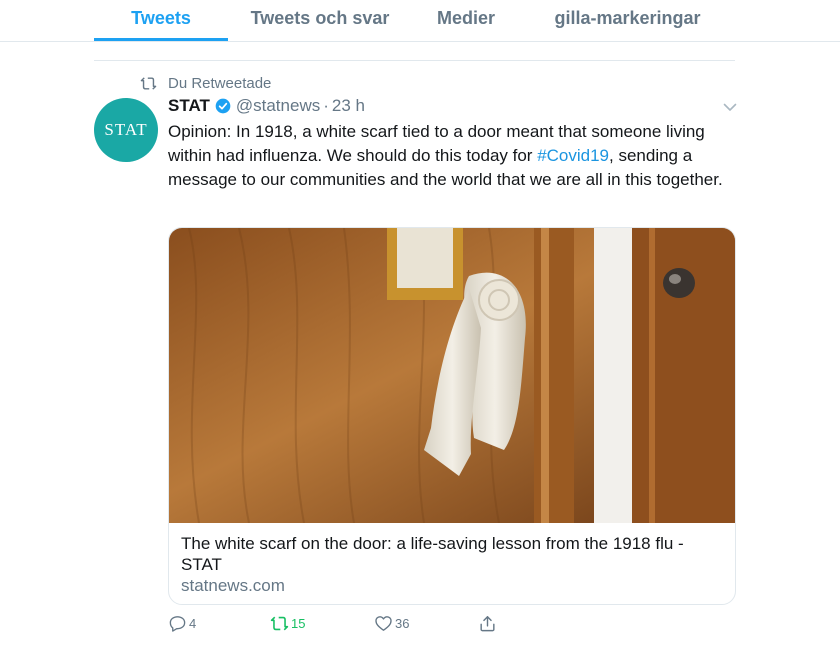 The height and width of the screenshot is (646, 840). Describe the element at coordinates (298, 623) in the screenshot. I see `retweet-count: 15` at that location.